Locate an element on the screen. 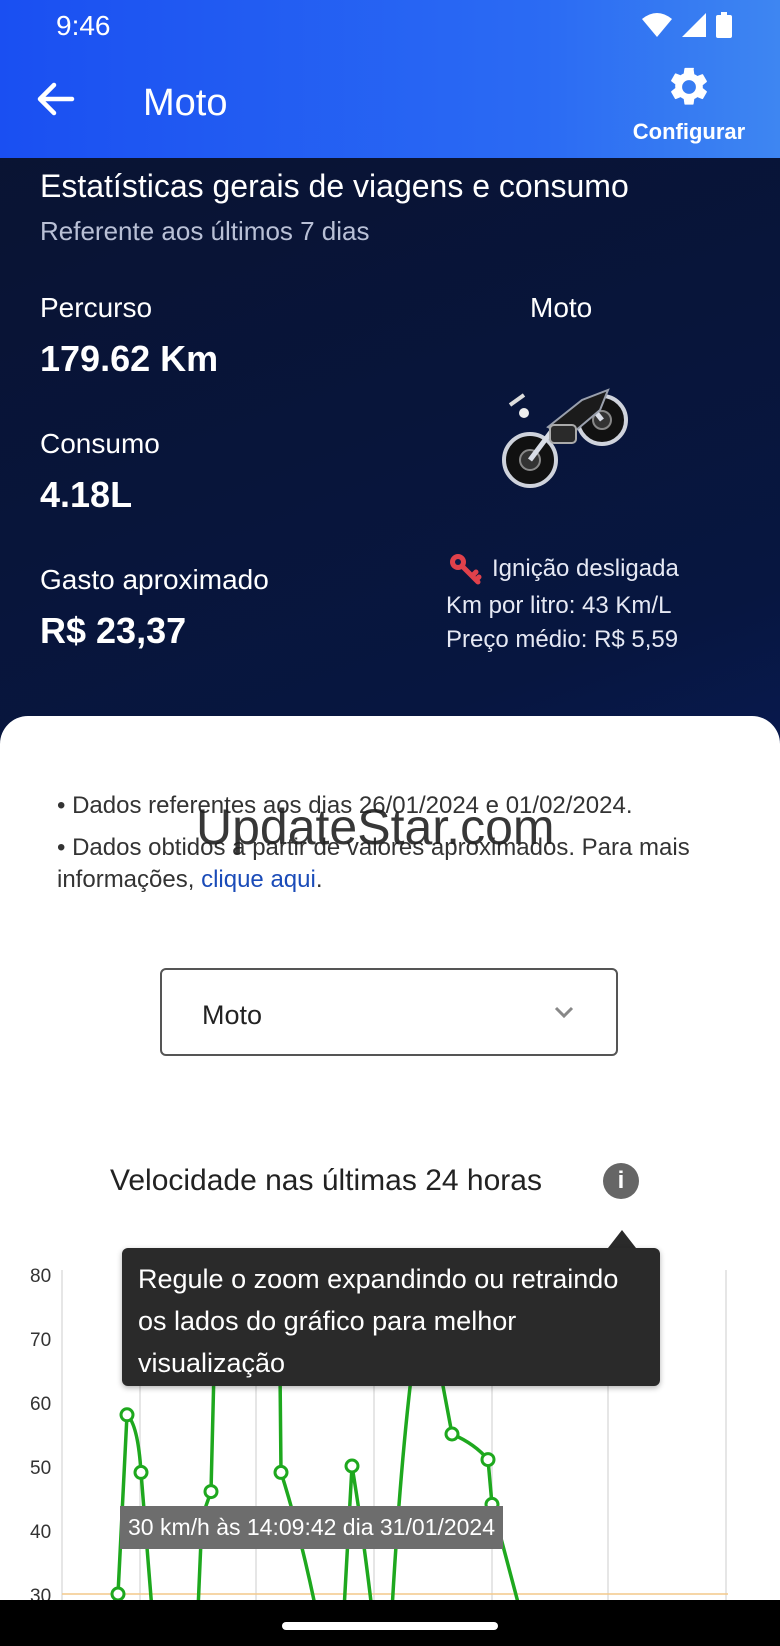 This screenshot has height=1646, width=780. status-icons is located at coordinates (687, 25).